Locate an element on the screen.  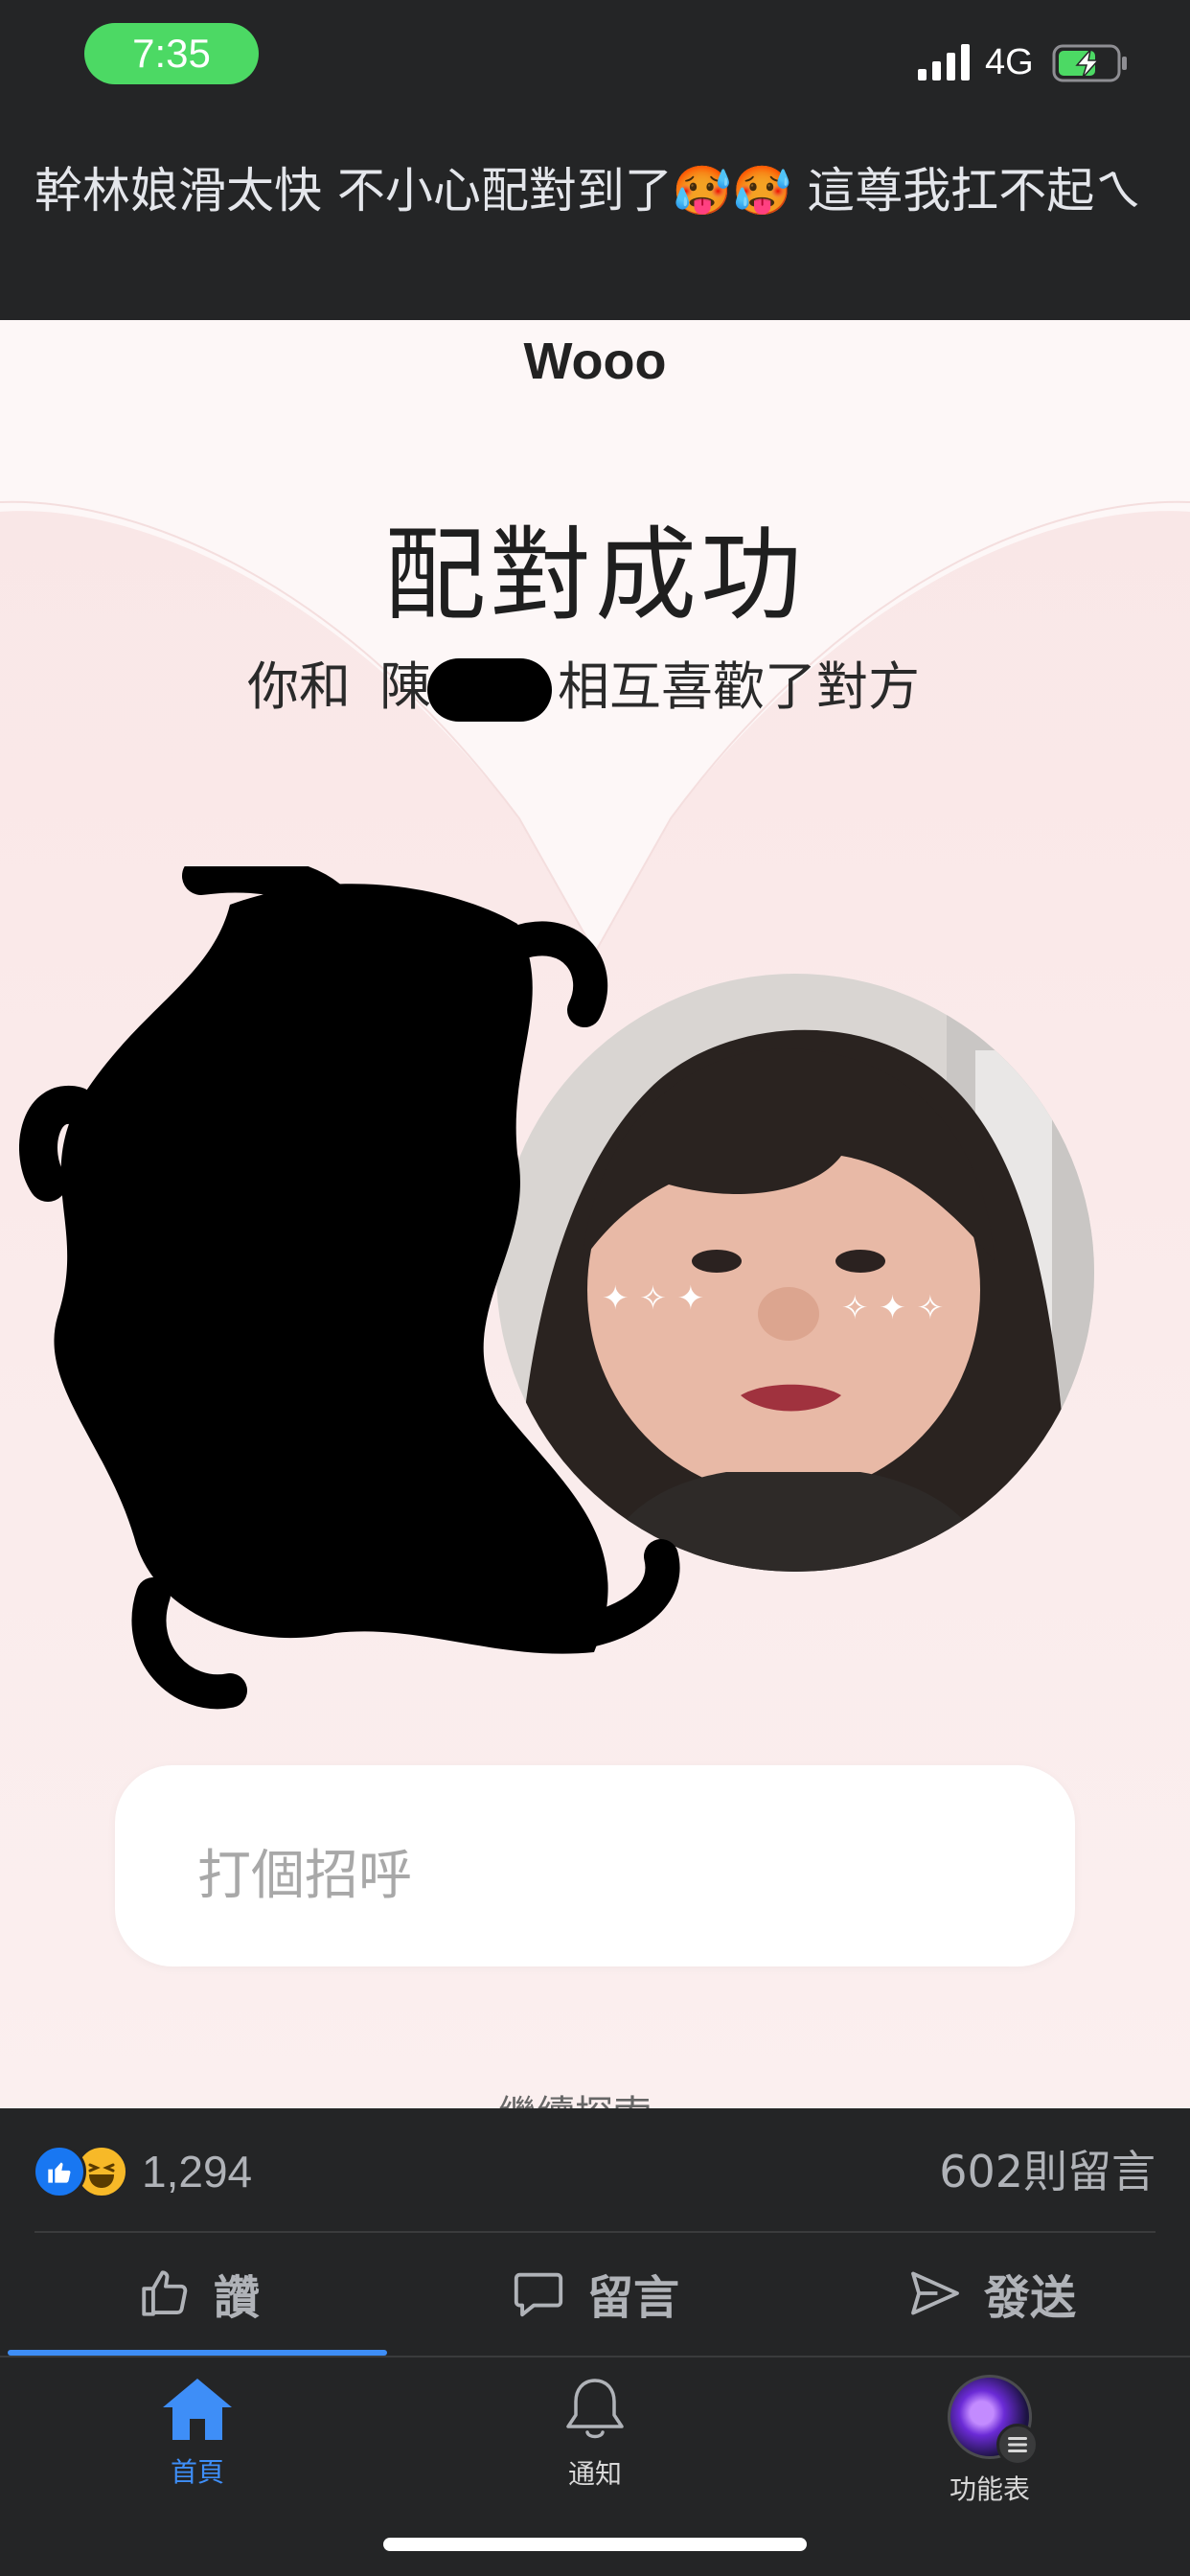
home-icon is located at coordinates (198, 2409).